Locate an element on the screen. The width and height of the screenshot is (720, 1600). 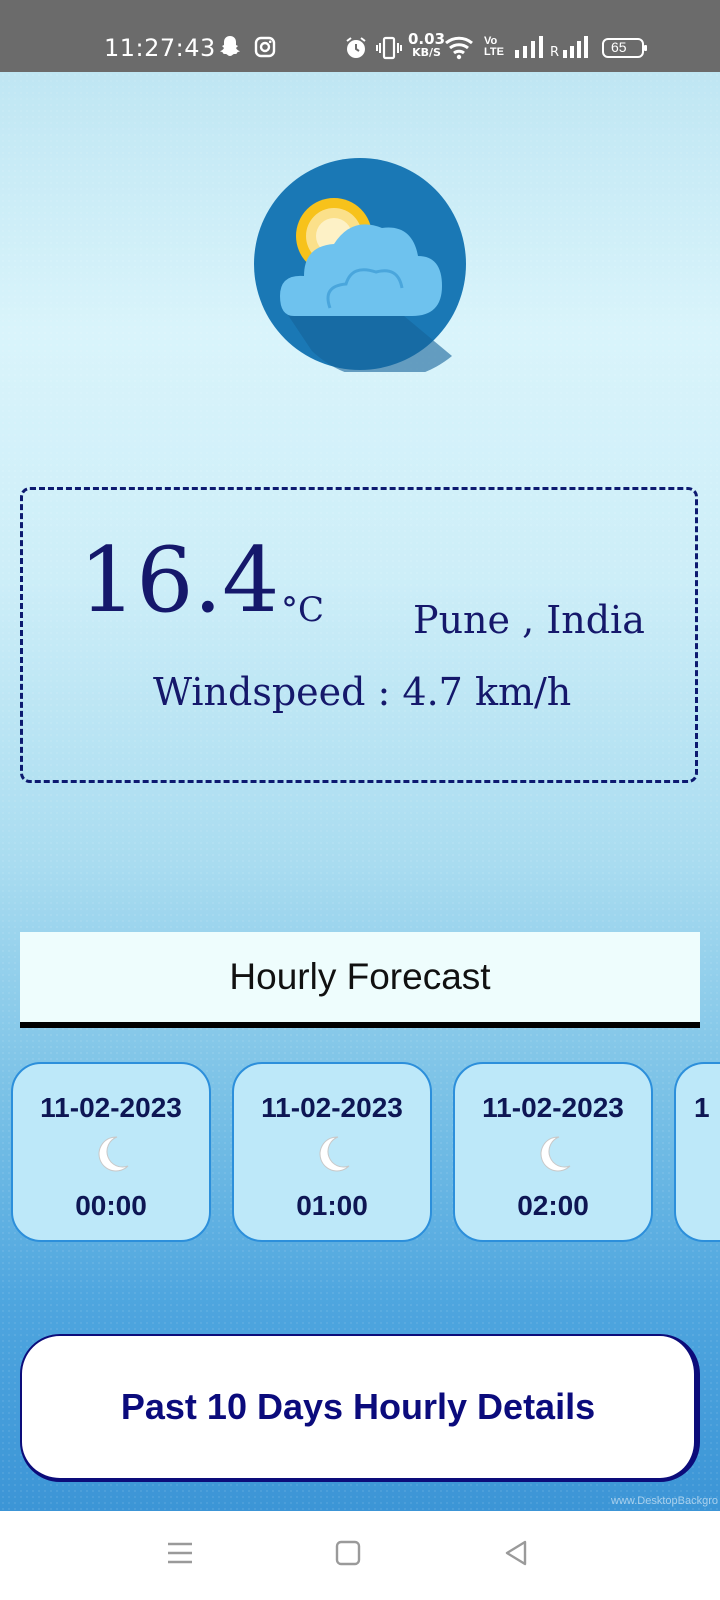
net-speed-unit: KB/S is located at coordinates (426, 52).